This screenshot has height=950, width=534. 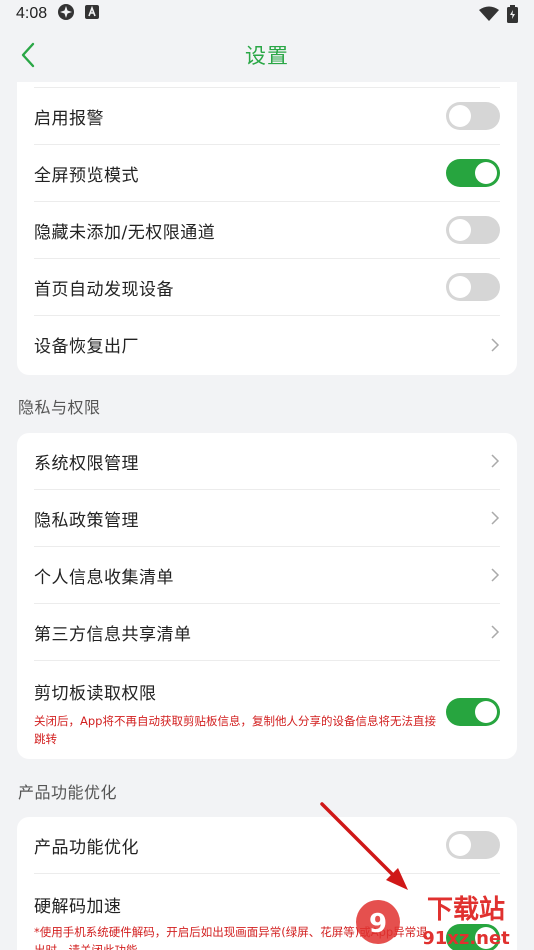 I want to click on svg-text: 9, so click(x=378, y=924).